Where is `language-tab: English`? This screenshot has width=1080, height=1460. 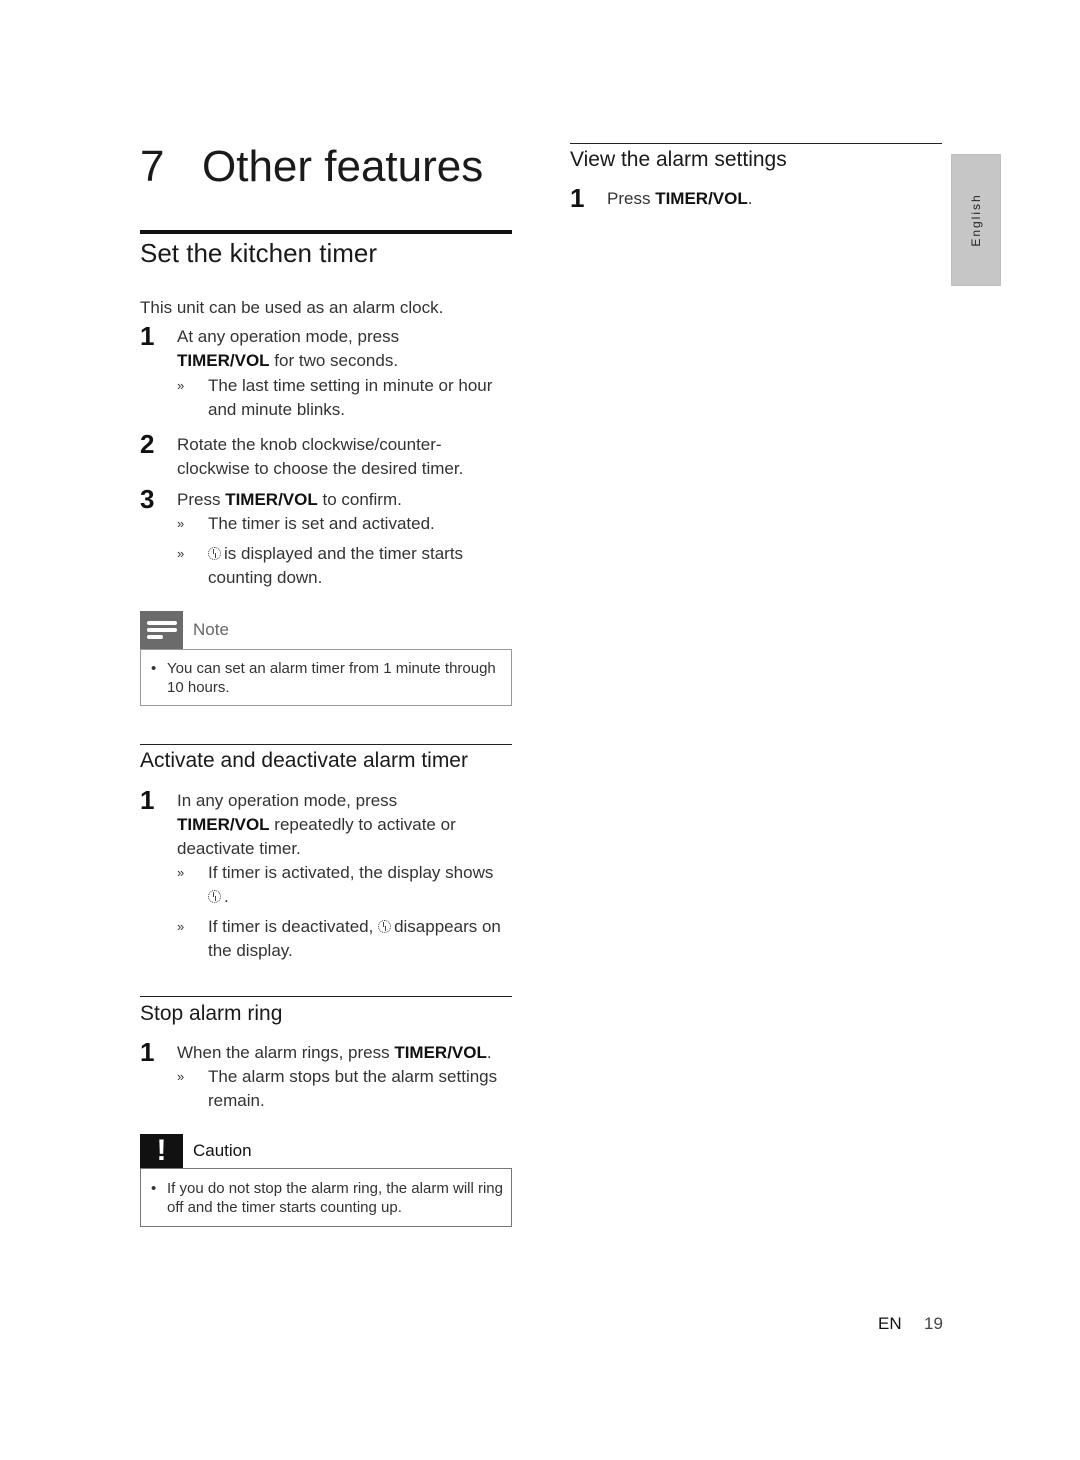
language-tab: English is located at coordinates (976, 220).